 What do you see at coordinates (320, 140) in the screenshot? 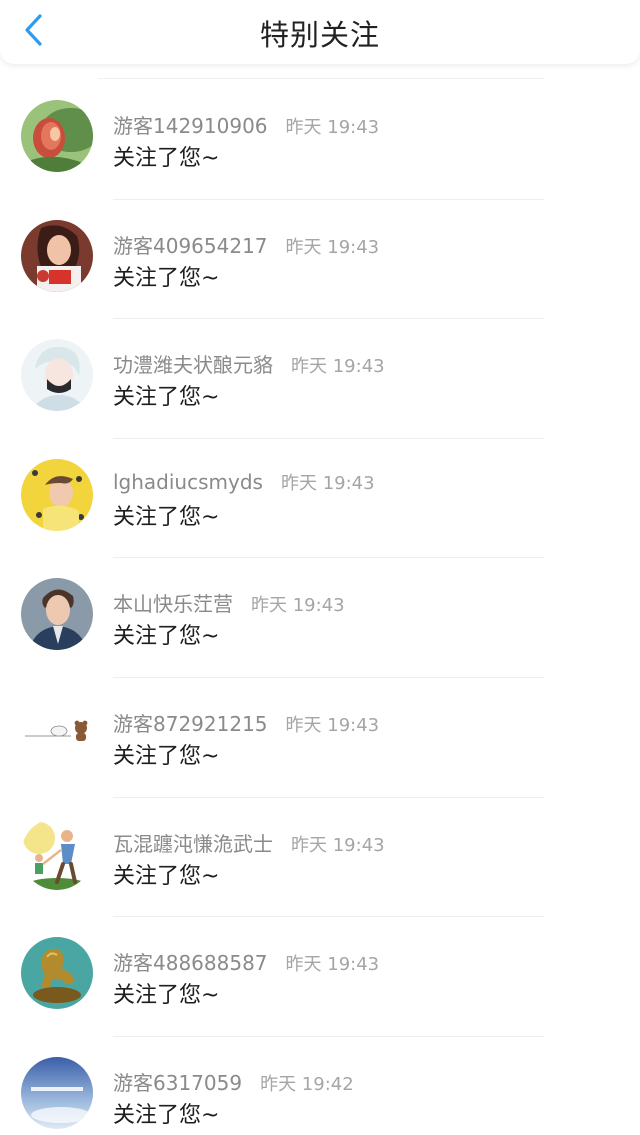
I see `list-item: 游客142910906 昨天 19:43 关注了您~` at bounding box center [320, 140].